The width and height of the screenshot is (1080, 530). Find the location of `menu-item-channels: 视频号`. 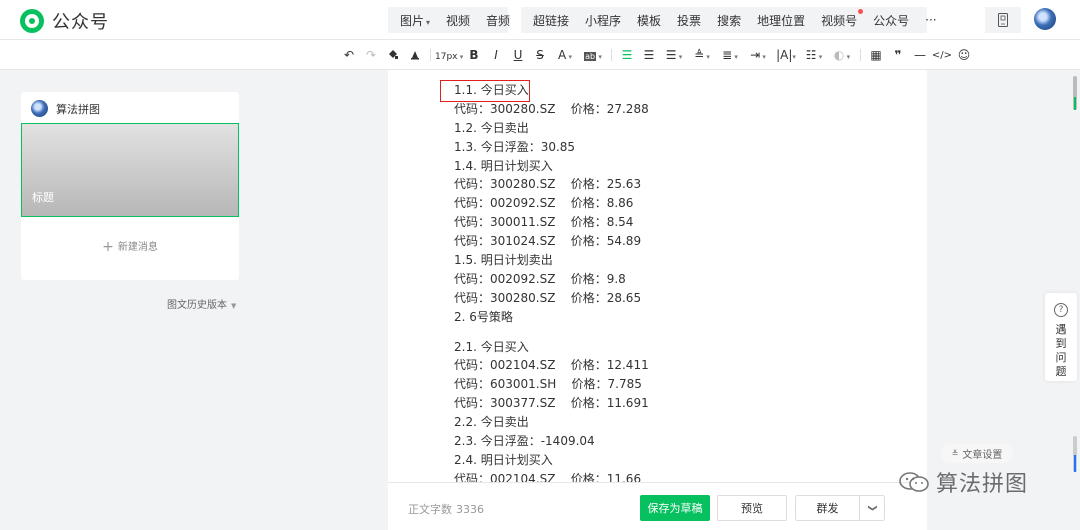

menu-item-channels: 视频号 is located at coordinates (839, 18).